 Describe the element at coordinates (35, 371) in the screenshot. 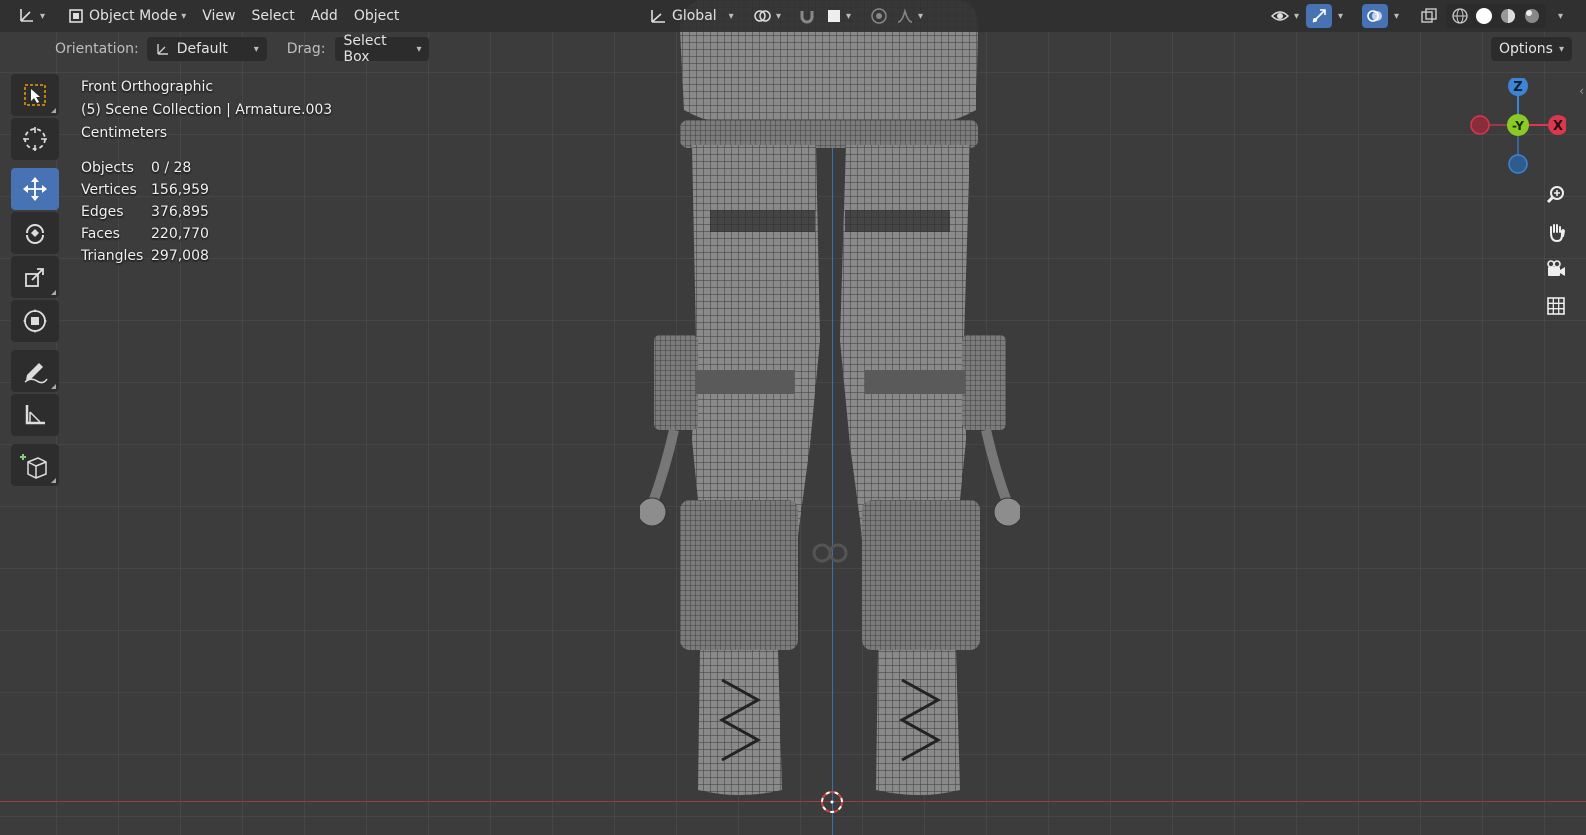

I see `annotate-tool` at that location.